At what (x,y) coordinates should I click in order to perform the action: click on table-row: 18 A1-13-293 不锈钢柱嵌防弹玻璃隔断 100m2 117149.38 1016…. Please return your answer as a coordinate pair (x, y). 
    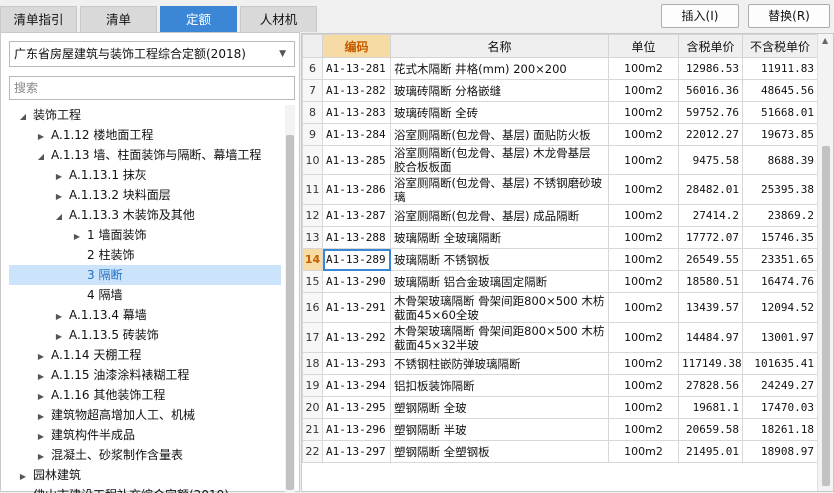
    Looking at the image, I should click on (560, 363).